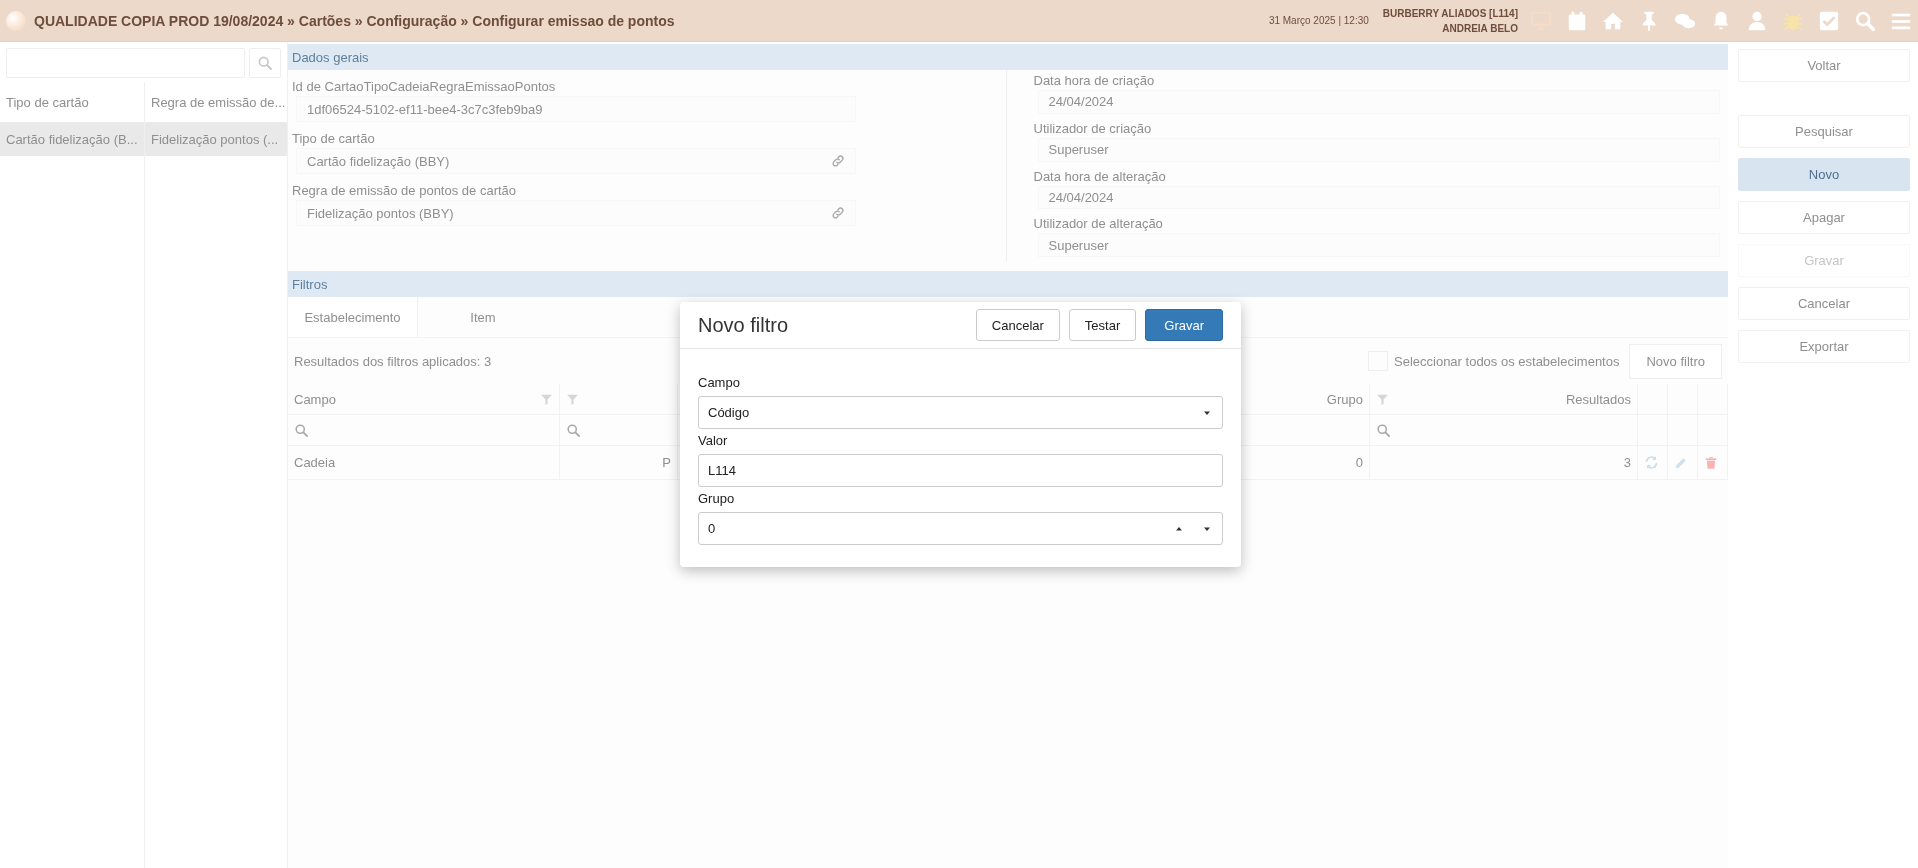 This screenshot has width=1918, height=868. What do you see at coordinates (576, 109) in the screenshot?
I see `value-field: 1df06524-5102-ef11-bee4-3c7c3feb9ba9` at bounding box center [576, 109].